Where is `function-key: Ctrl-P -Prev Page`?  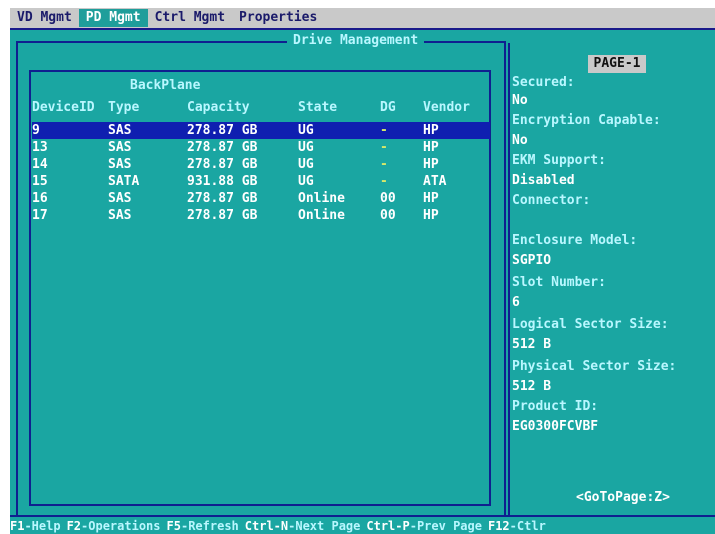
function-key: Ctrl-P -Prev Page is located at coordinates (424, 526).